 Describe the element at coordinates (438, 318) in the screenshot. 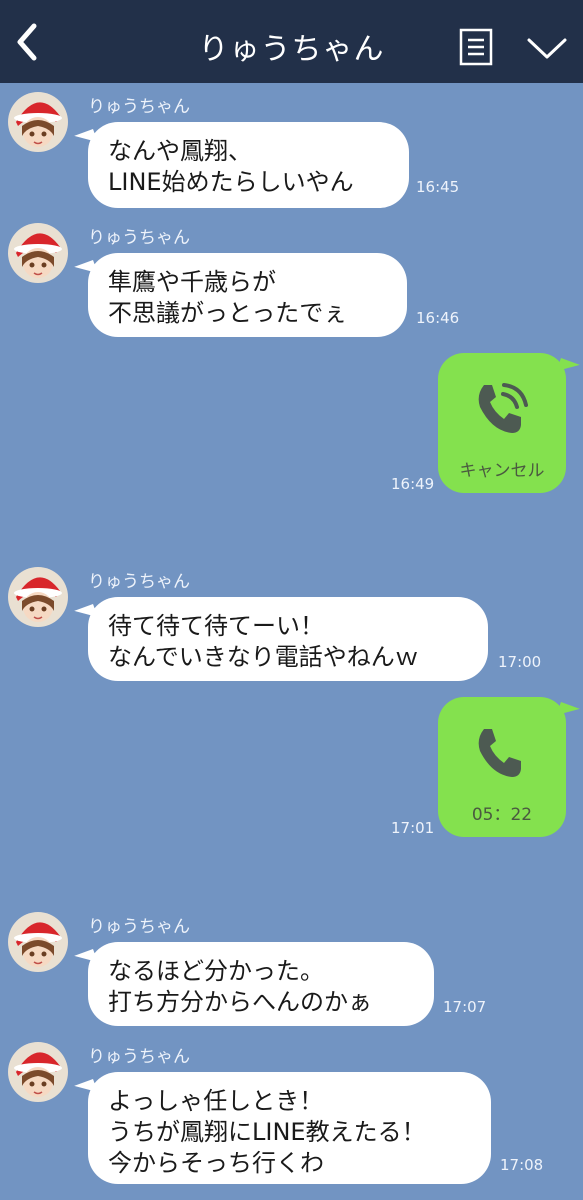

I see `message-time: 16:46` at that location.